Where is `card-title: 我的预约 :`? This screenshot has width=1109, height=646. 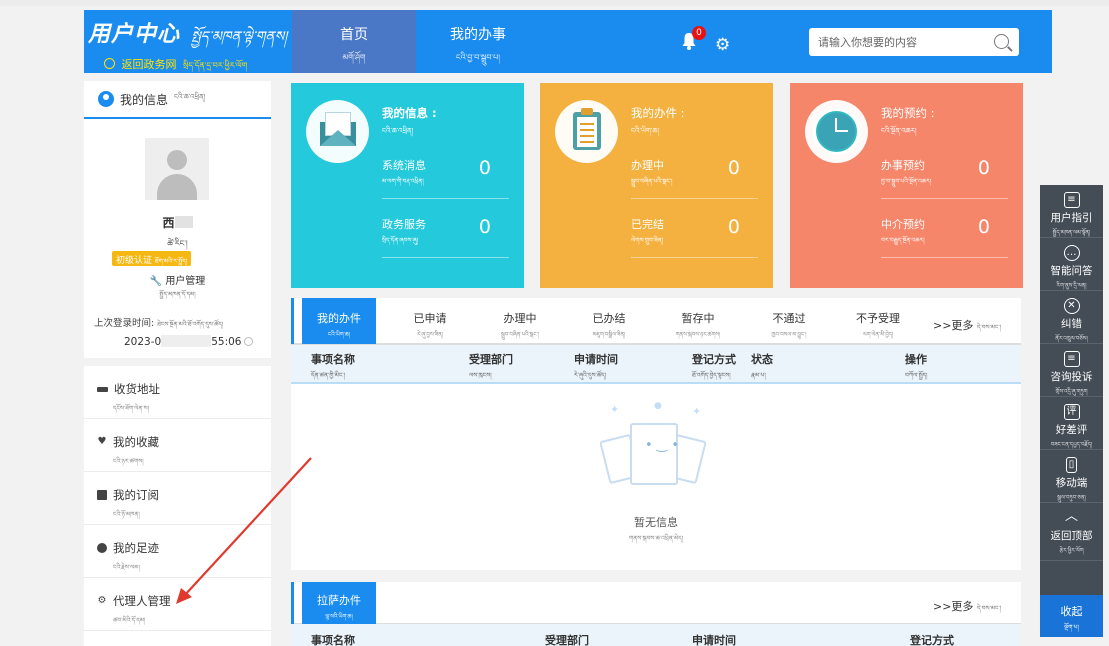
card-title: 我的预约 : is located at coordinates (908, 113).